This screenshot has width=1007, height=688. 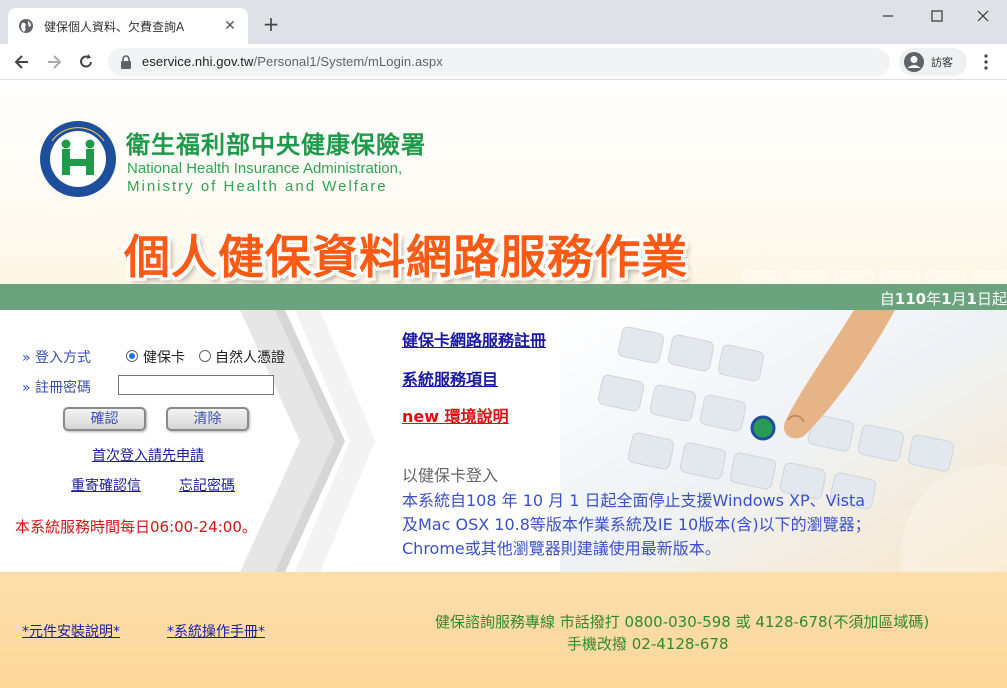 I want to click on lock-icon, so click(x=126, y=62).